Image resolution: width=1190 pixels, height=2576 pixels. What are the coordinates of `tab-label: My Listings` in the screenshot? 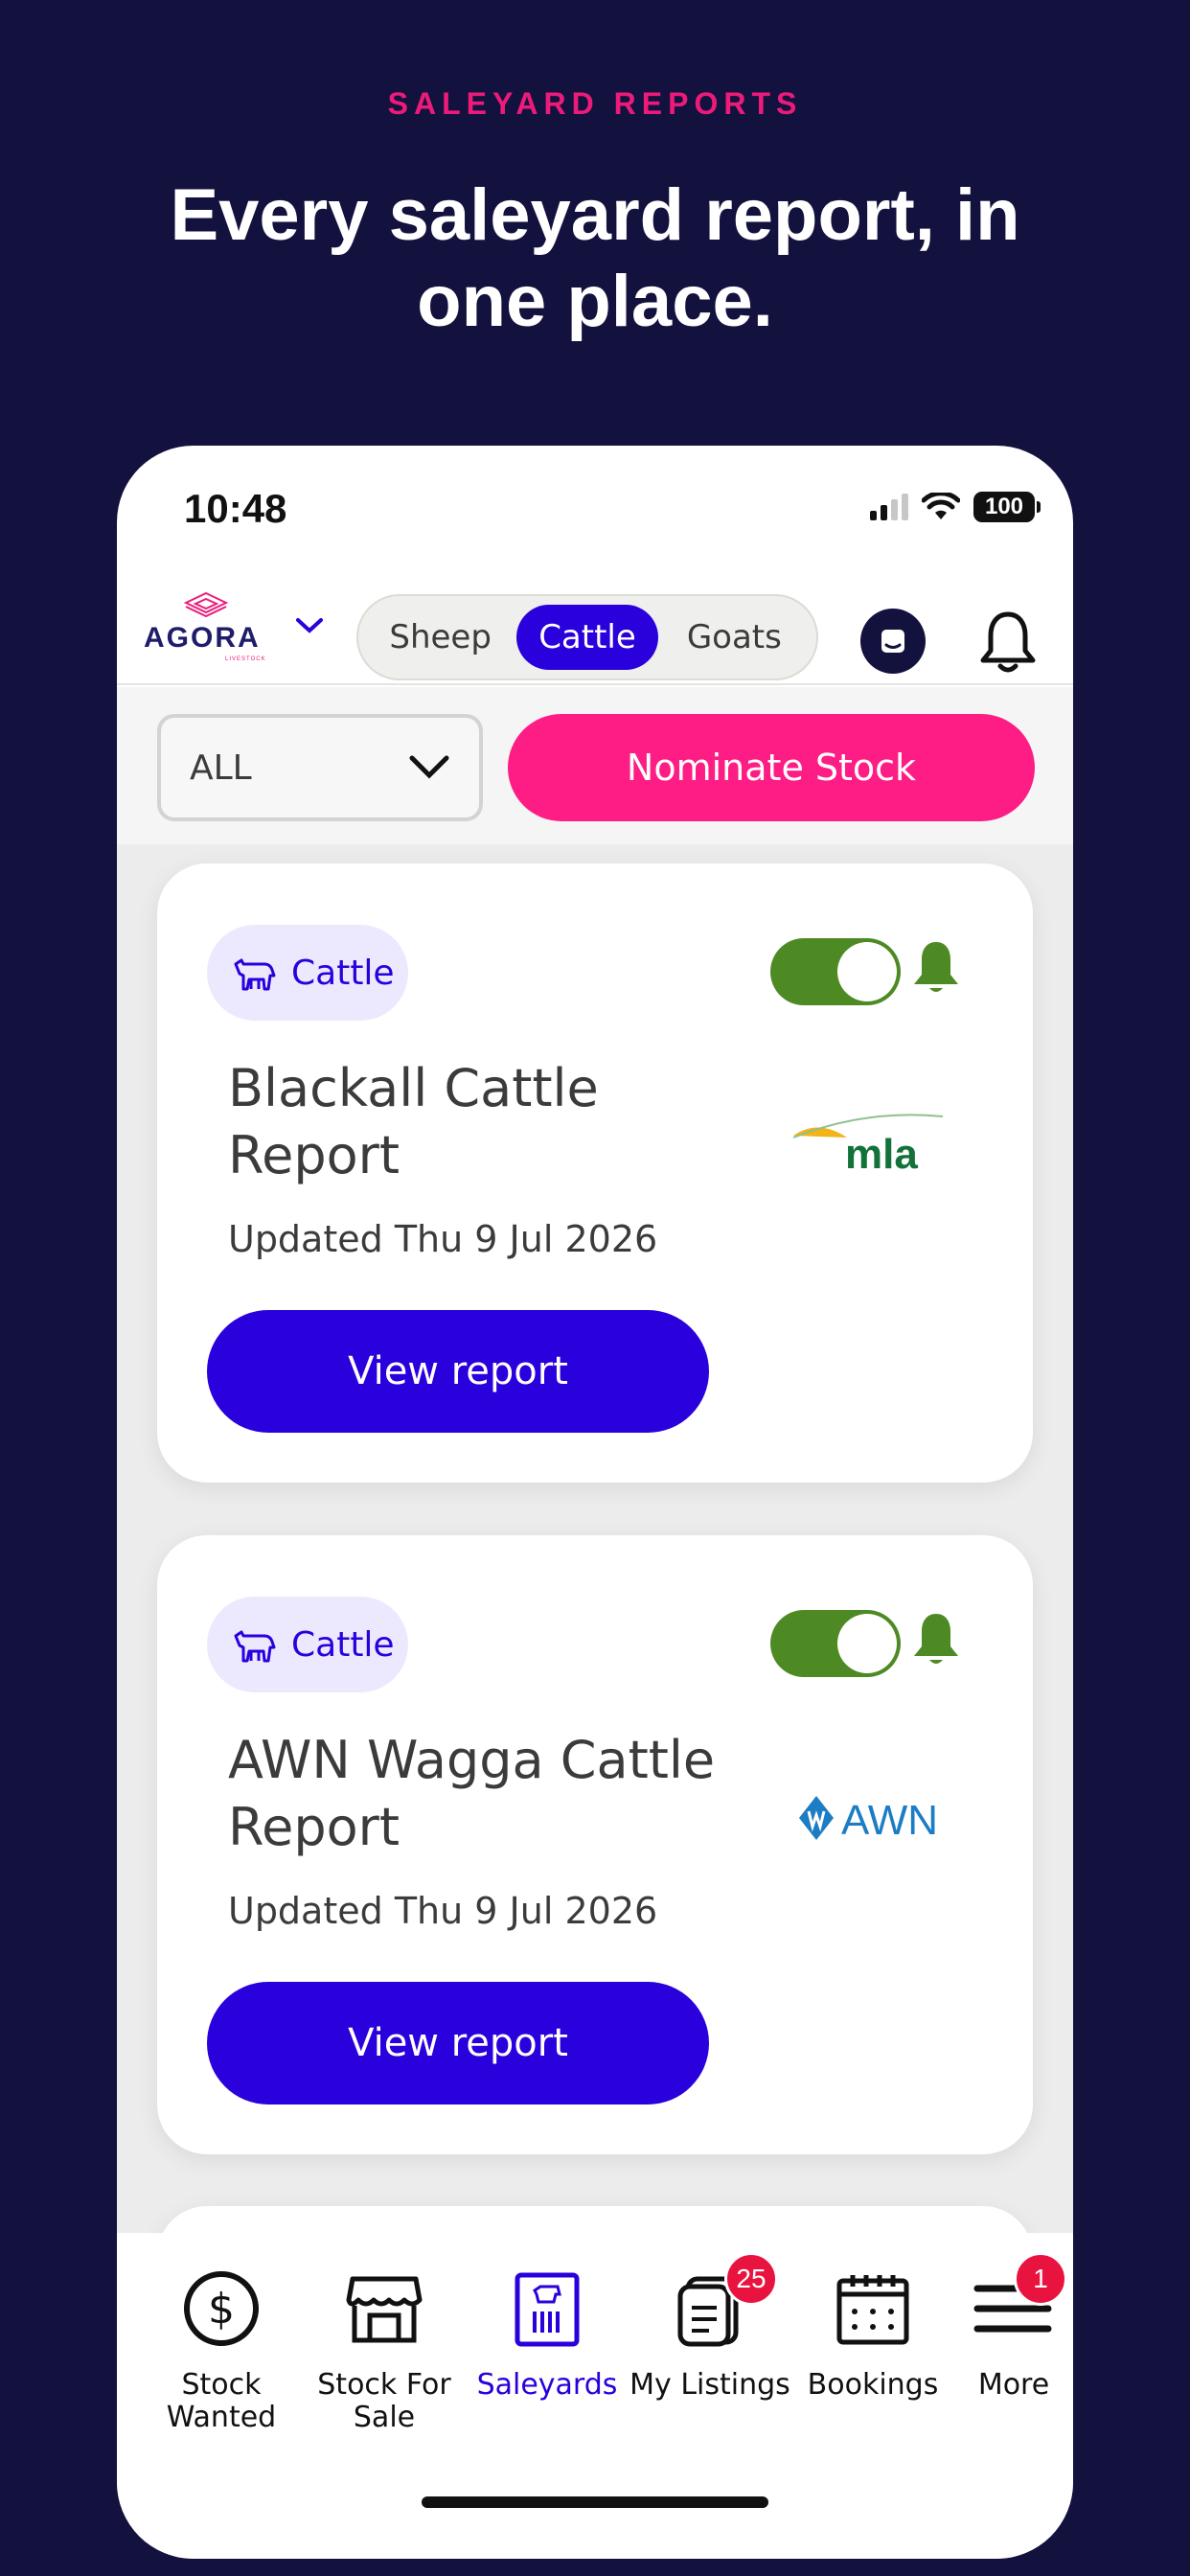 It's located at (710, 2385).